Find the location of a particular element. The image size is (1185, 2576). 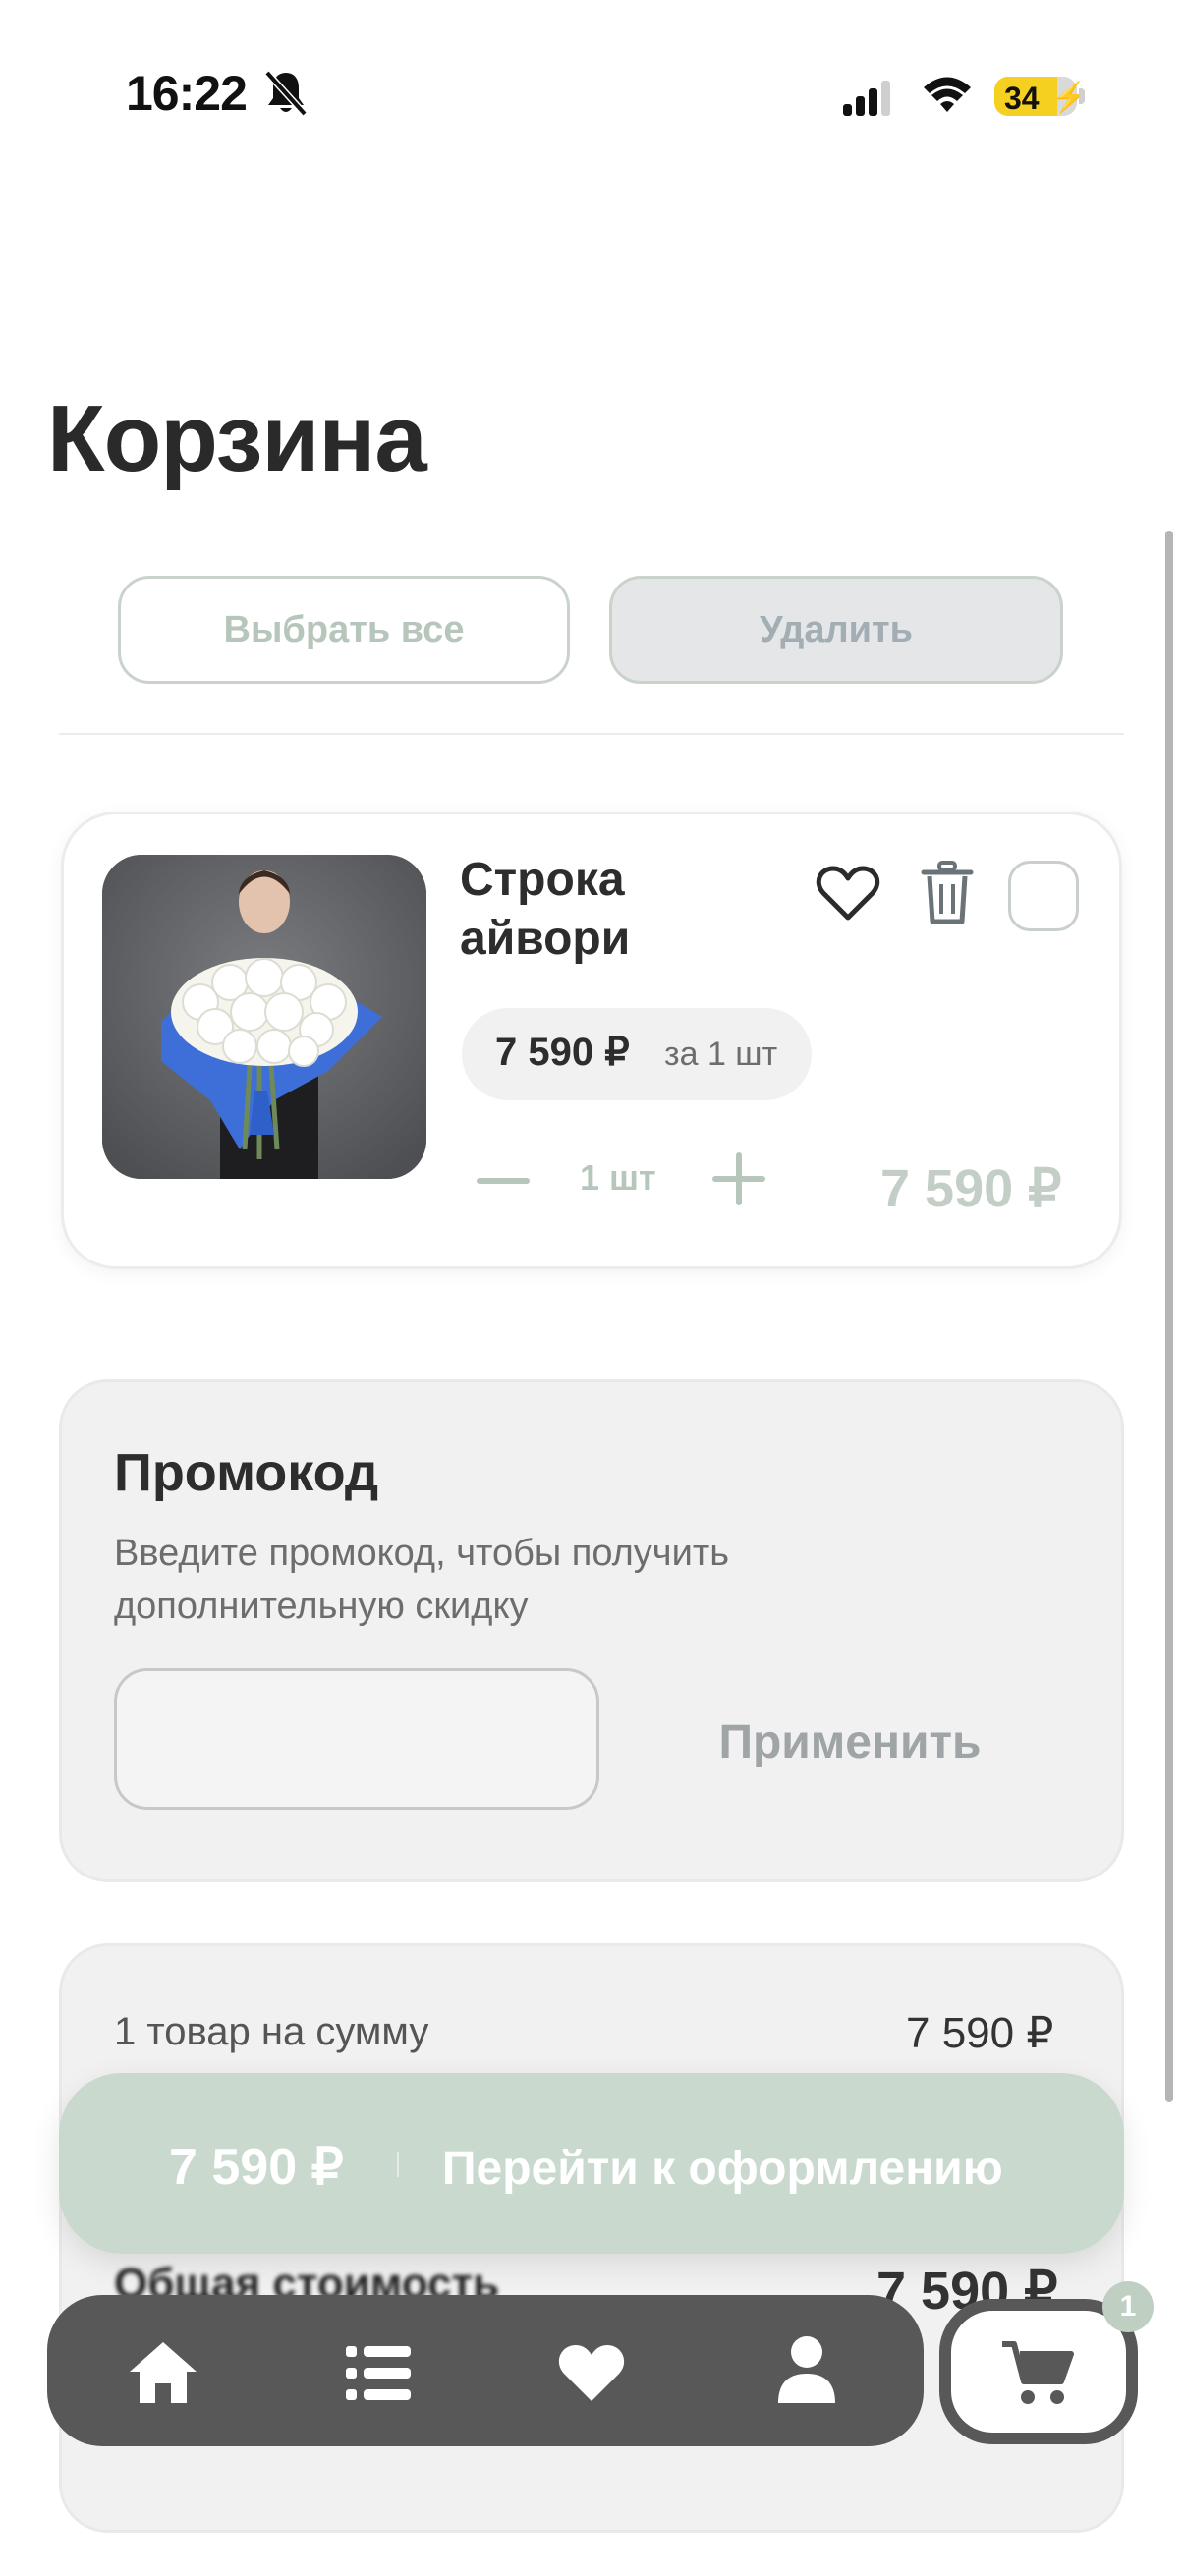

cart-badge: 1 is located at coordinates (1128, 2306).